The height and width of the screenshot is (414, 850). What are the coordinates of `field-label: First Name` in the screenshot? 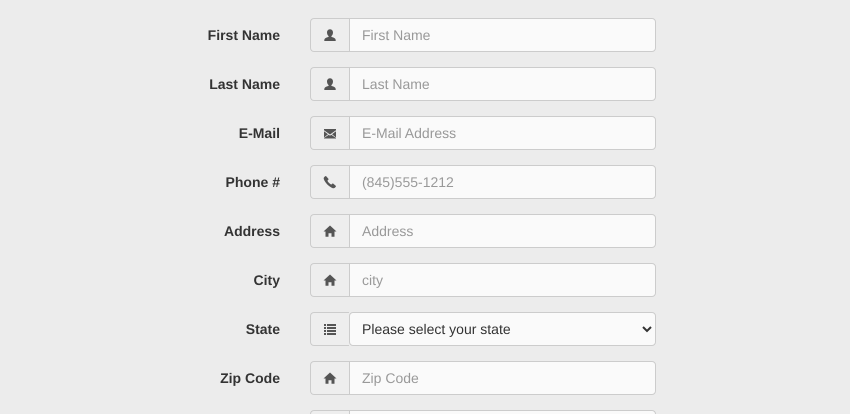 It's located at (243, 35).